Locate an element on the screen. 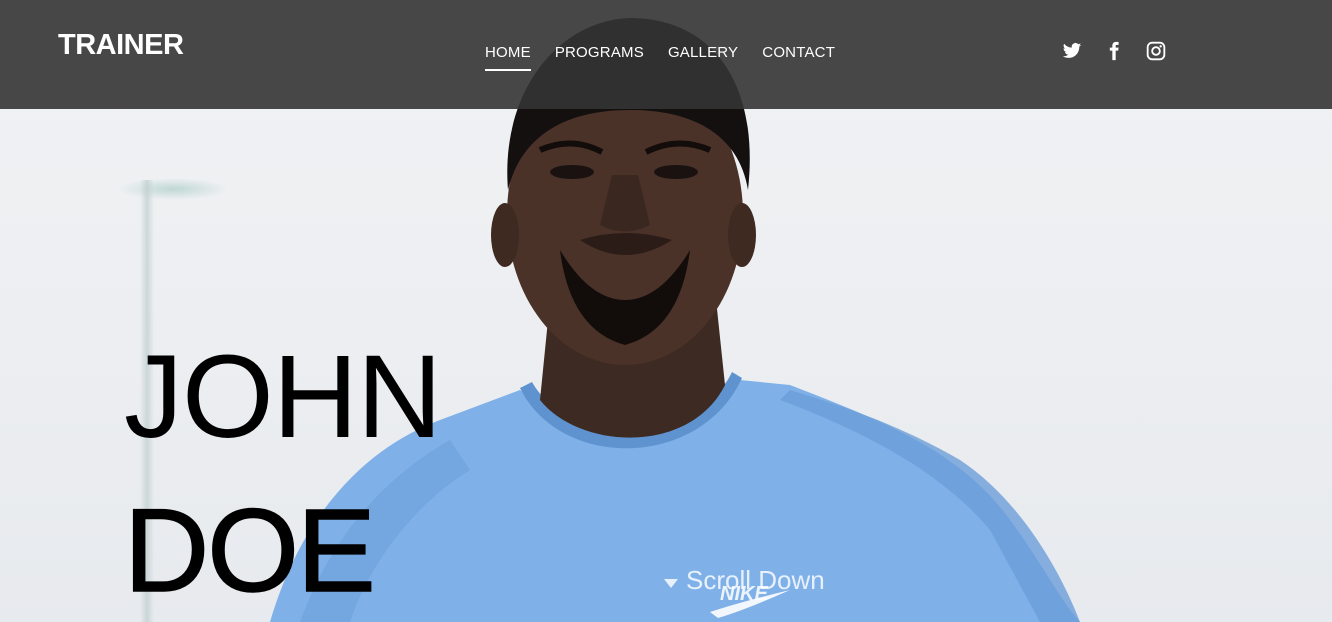 This screenshot has width=1332, height=622. scroll-down-label: Scroll Down is located at coordinates (755, 580).